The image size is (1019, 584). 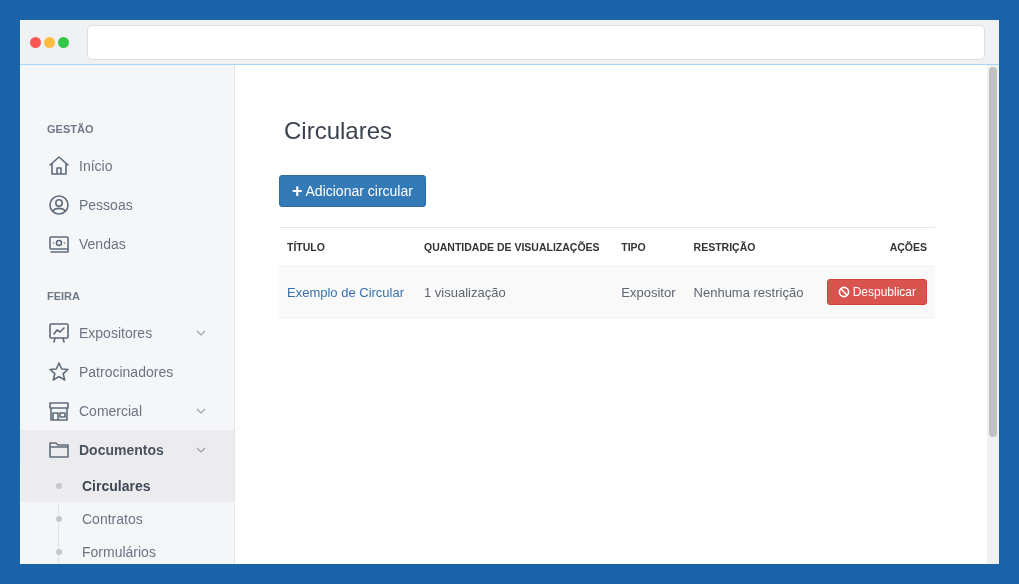 I want to click on sidebar-item: Patrocinadores, so click(x=127, y=371).